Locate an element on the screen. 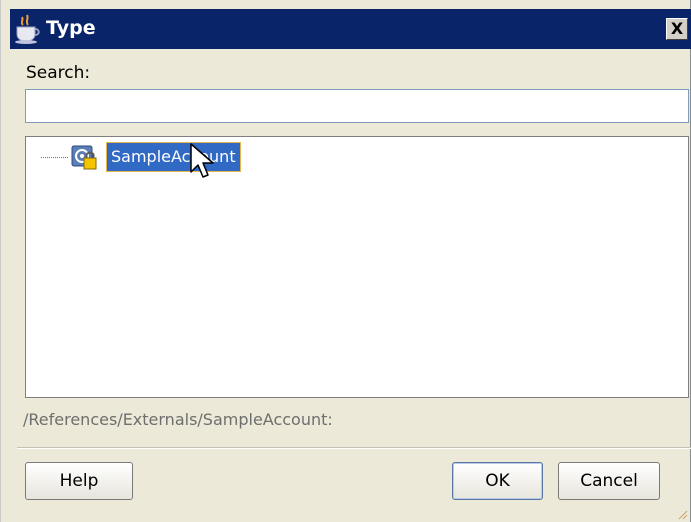 Image resolution: width=691 pixels, height=522 pixels. selected-path: /References/Externals/SampleAccount: is located at coordinates (178, 419).